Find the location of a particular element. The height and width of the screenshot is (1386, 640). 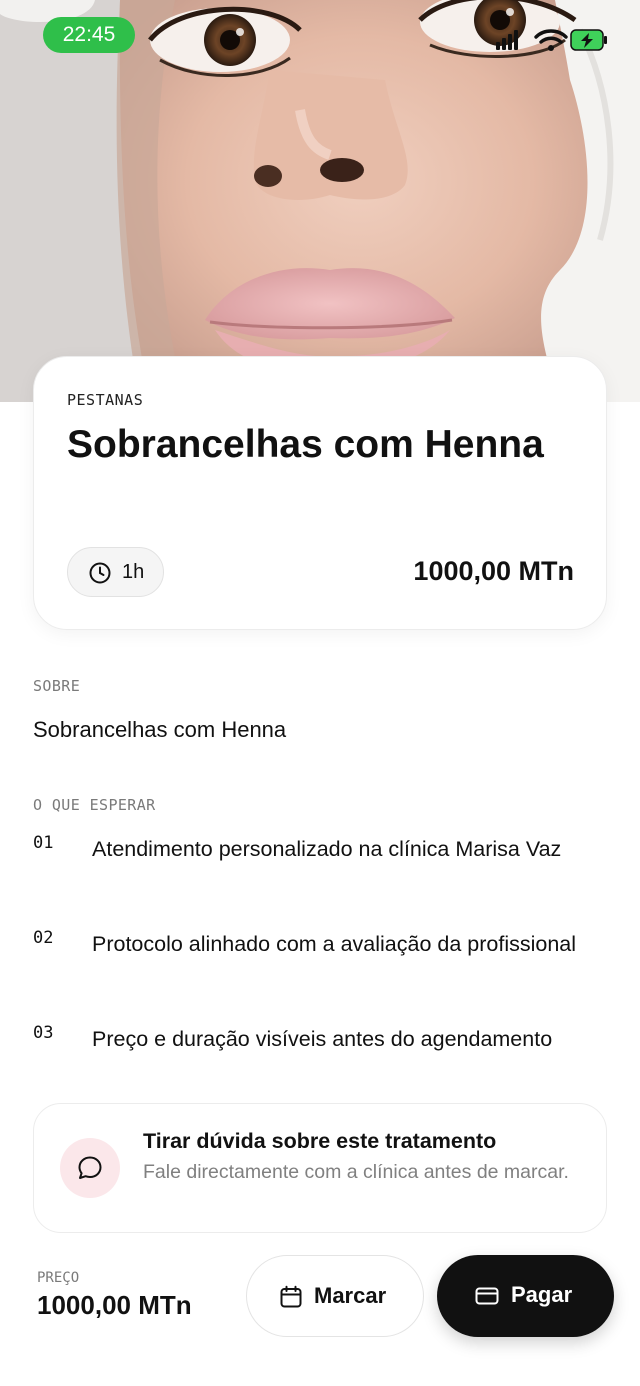

calendar-icon is located at coordinates (291, 1296).